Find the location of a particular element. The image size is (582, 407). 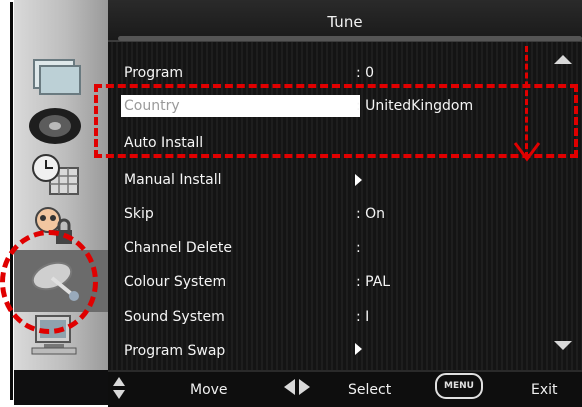

footer-exit-label: Exit is located at coordinates (544, 390).